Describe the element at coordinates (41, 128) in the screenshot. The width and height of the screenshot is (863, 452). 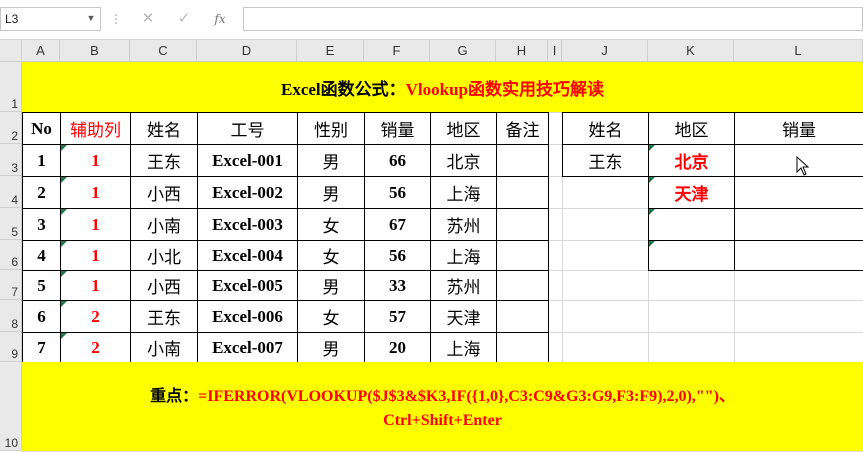
I see `table-header-cell: No` at that location.